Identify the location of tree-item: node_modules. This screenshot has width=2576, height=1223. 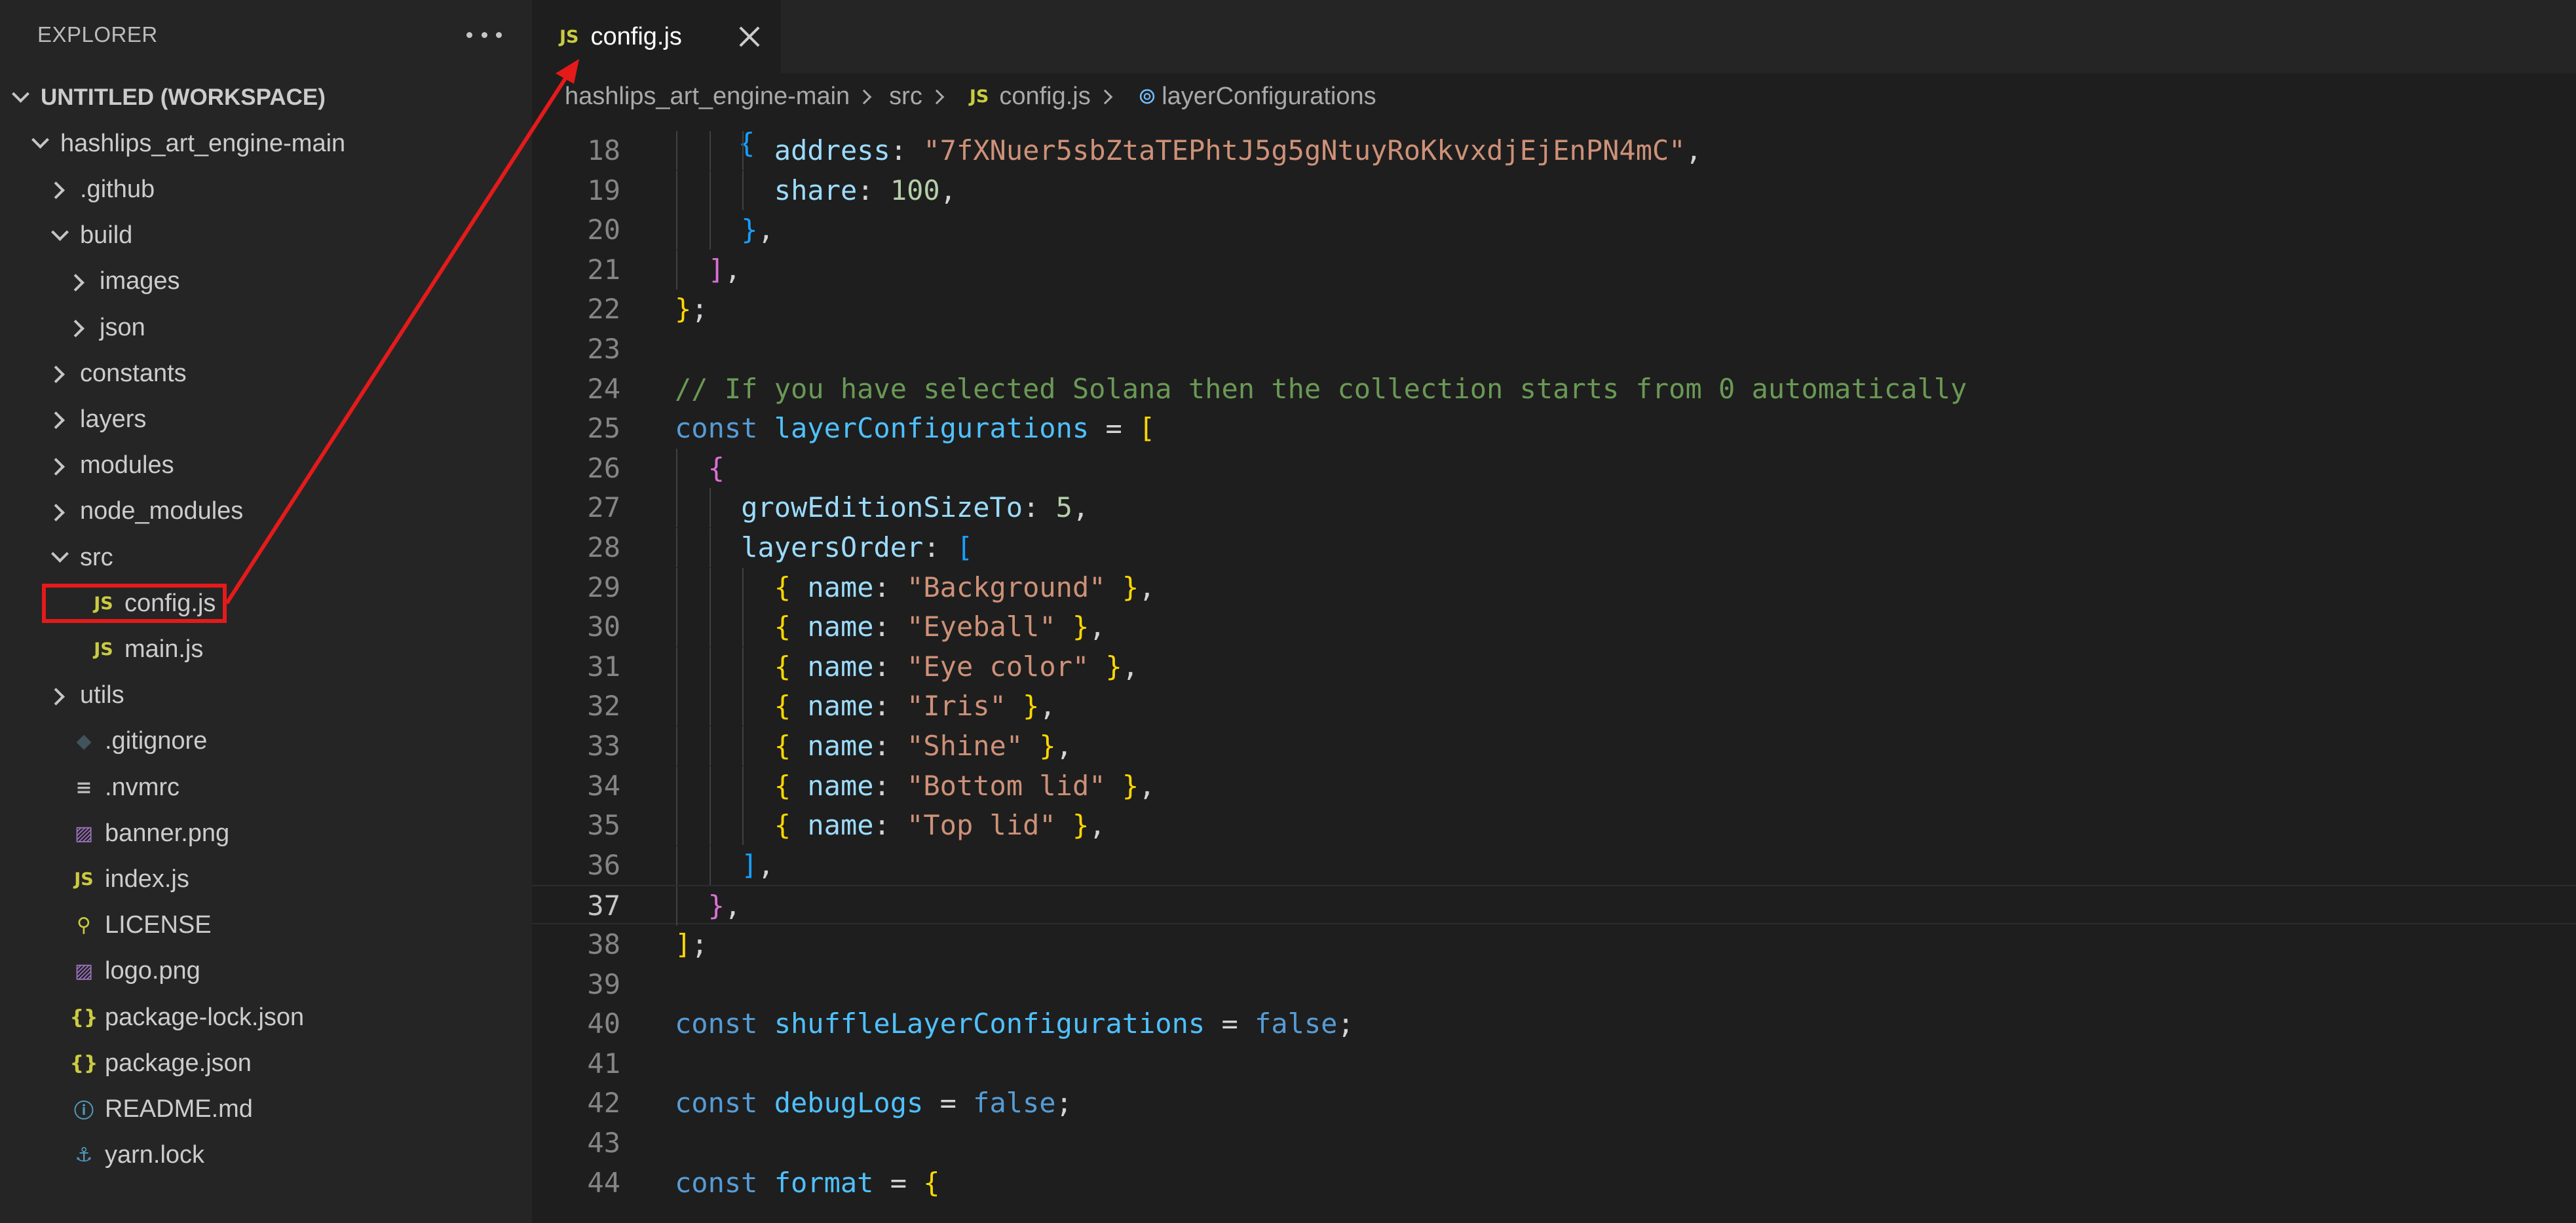
(266, 512).